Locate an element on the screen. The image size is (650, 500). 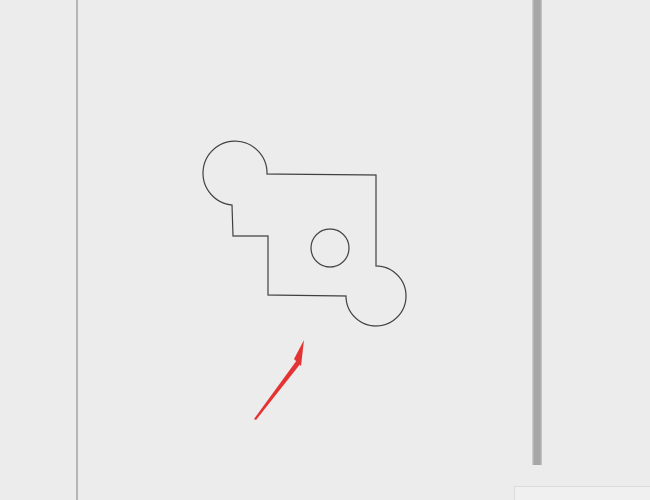
status-corner-panel is located at coordinates (582, 493).